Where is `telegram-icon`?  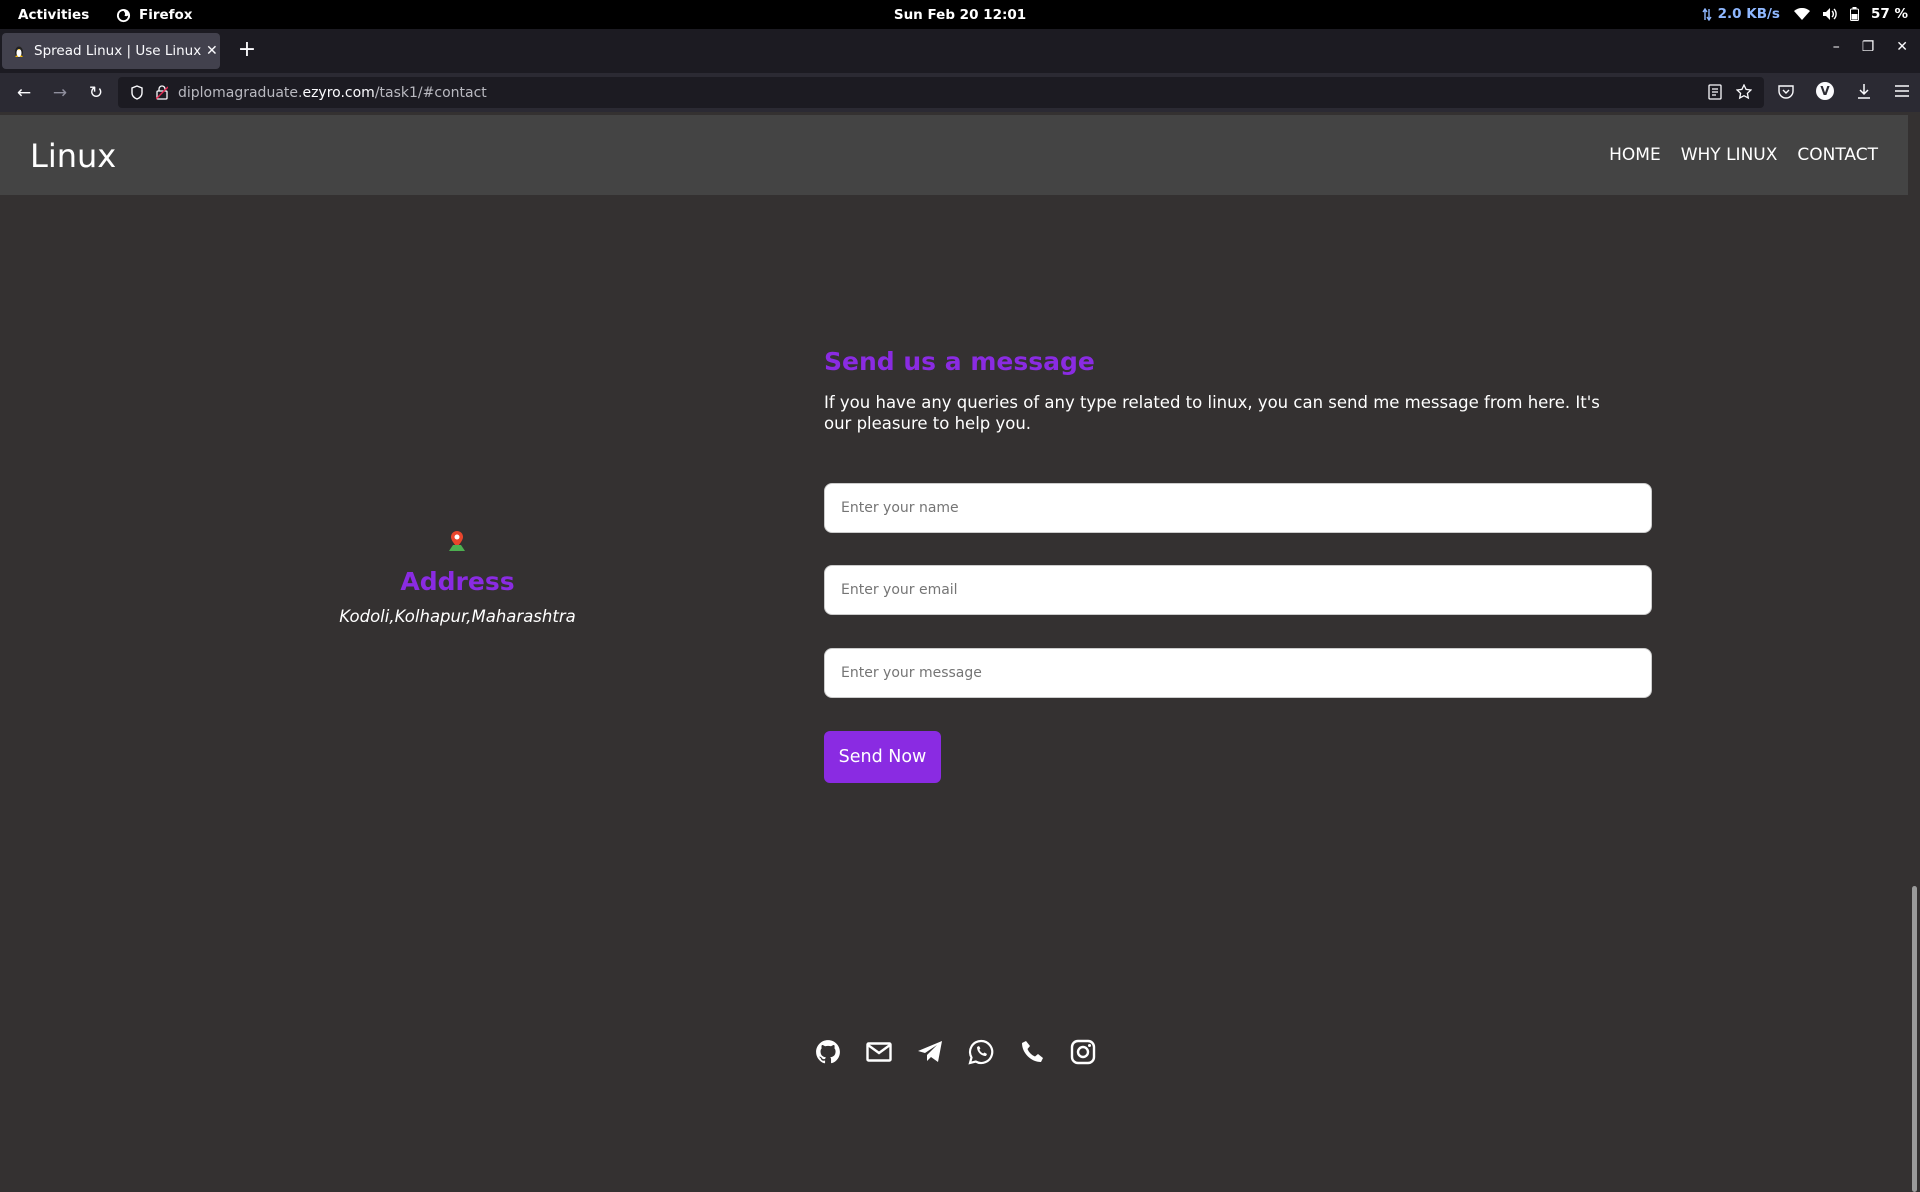
telegram-icon is located at coordinates (930, 1052).